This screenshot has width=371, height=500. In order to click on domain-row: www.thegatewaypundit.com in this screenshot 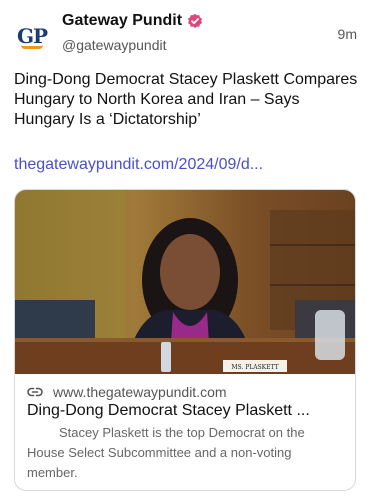, I will do `click(186, 392)`.